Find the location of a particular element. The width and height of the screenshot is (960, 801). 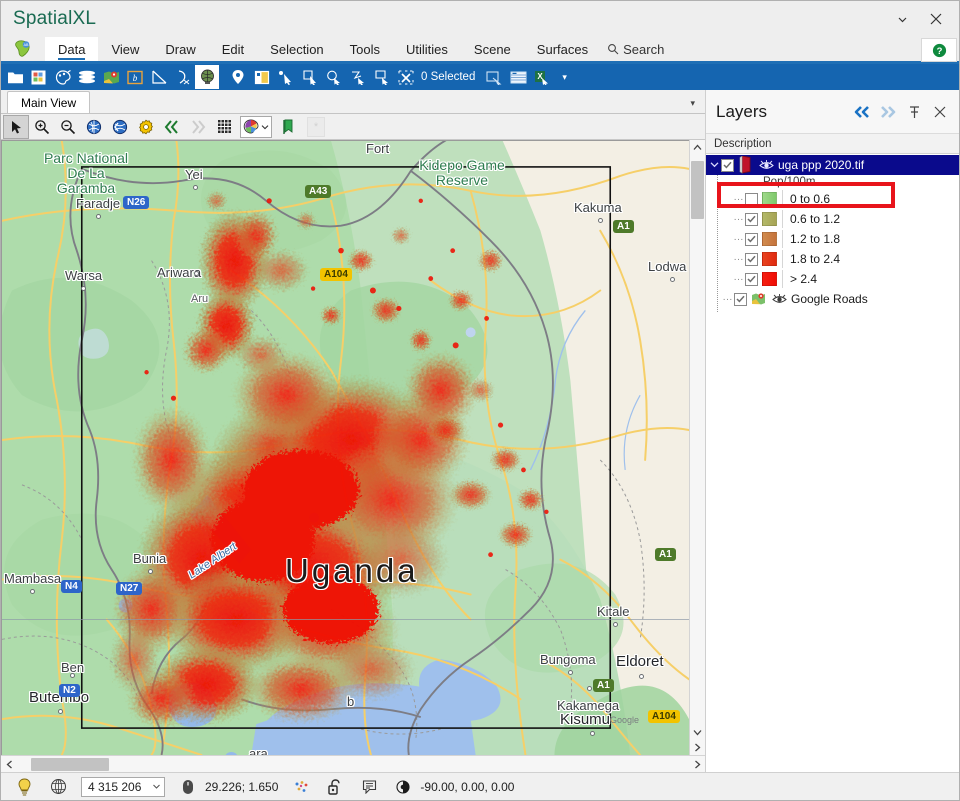

scatter-points-icon is located at coordinates (301, 787).